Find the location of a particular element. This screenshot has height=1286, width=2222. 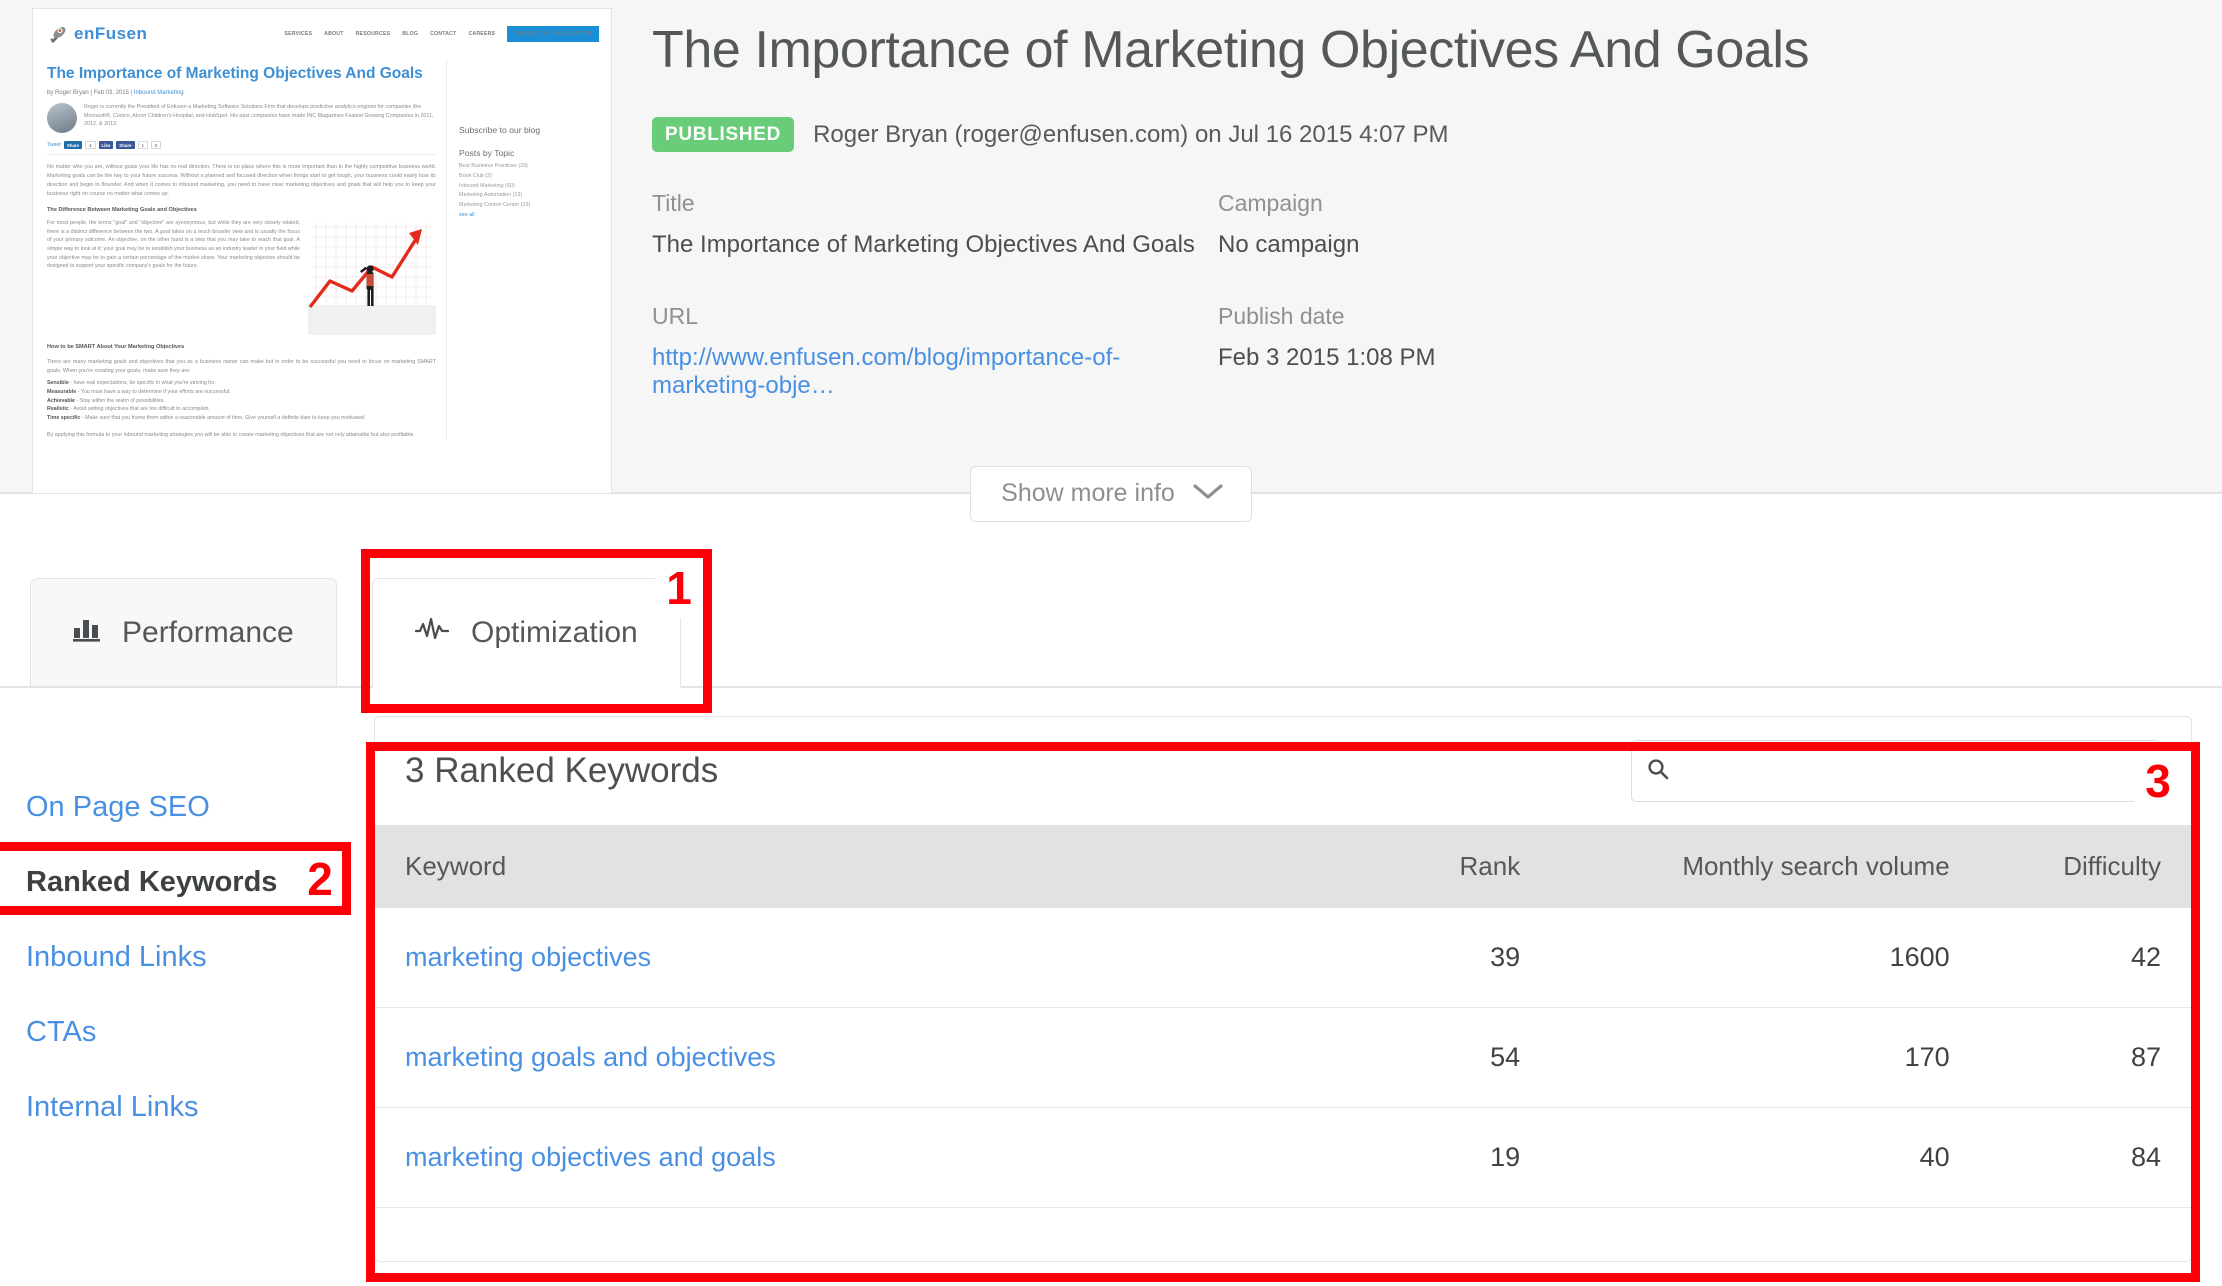

smart-term: Sensible is located at coordinates (58, 382).